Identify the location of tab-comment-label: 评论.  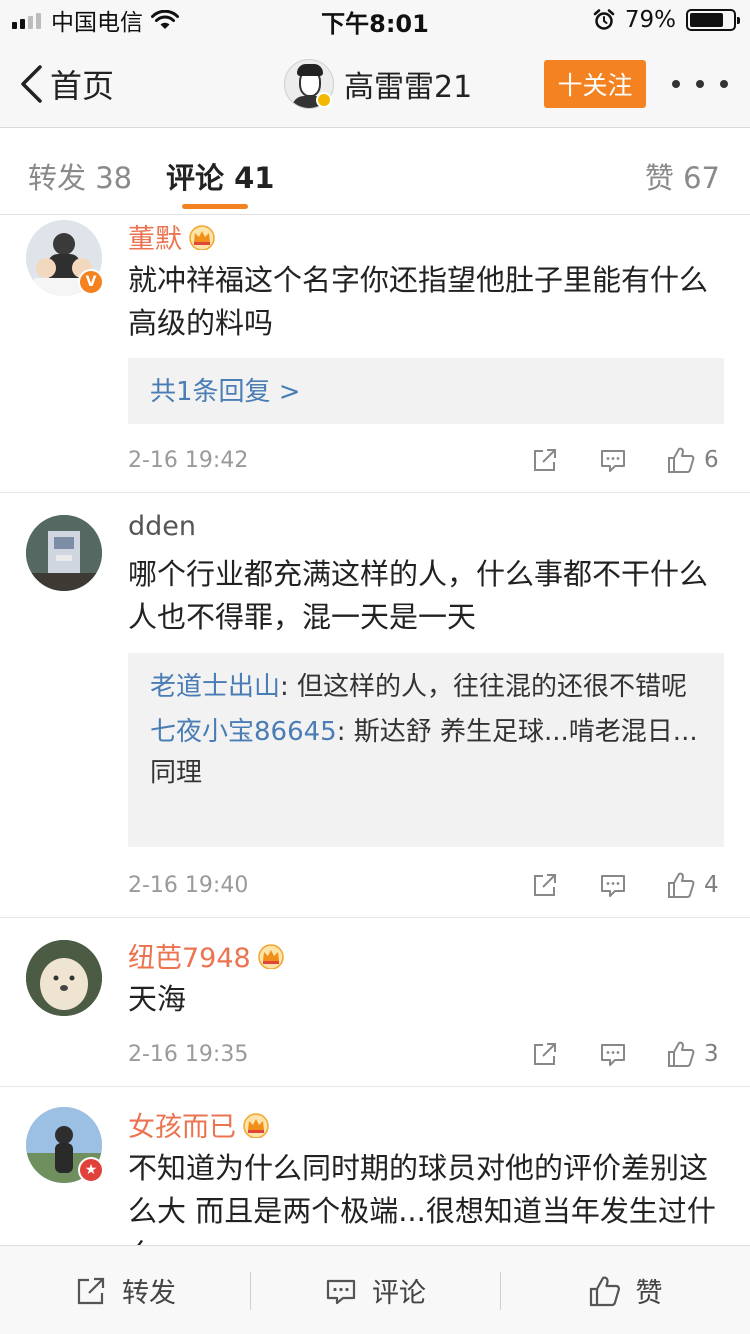
(195, 178).